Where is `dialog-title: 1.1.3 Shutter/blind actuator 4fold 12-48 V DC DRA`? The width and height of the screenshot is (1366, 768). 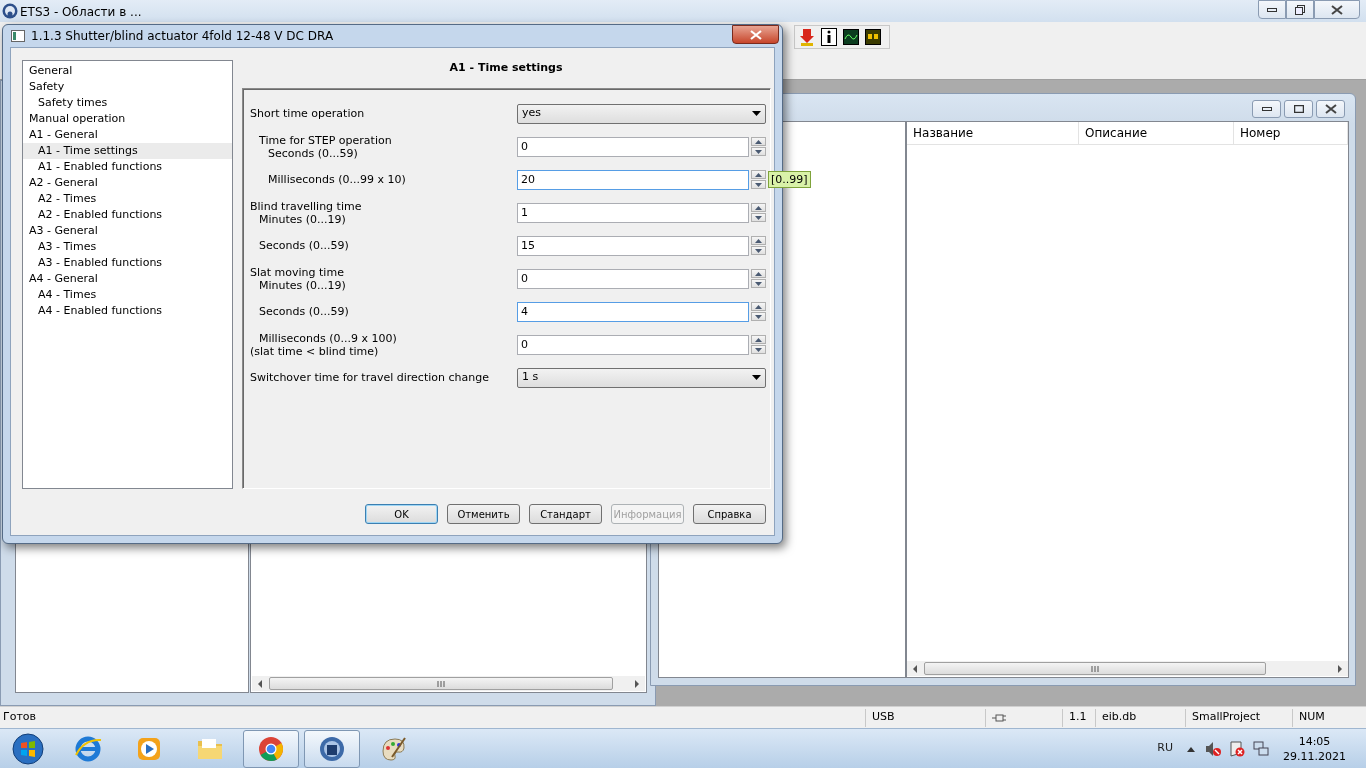 dialog-title: 1.1.3 Shutter/blind actuator 4fold 12-48 V DC DRA is located at coordinates (182, 36).